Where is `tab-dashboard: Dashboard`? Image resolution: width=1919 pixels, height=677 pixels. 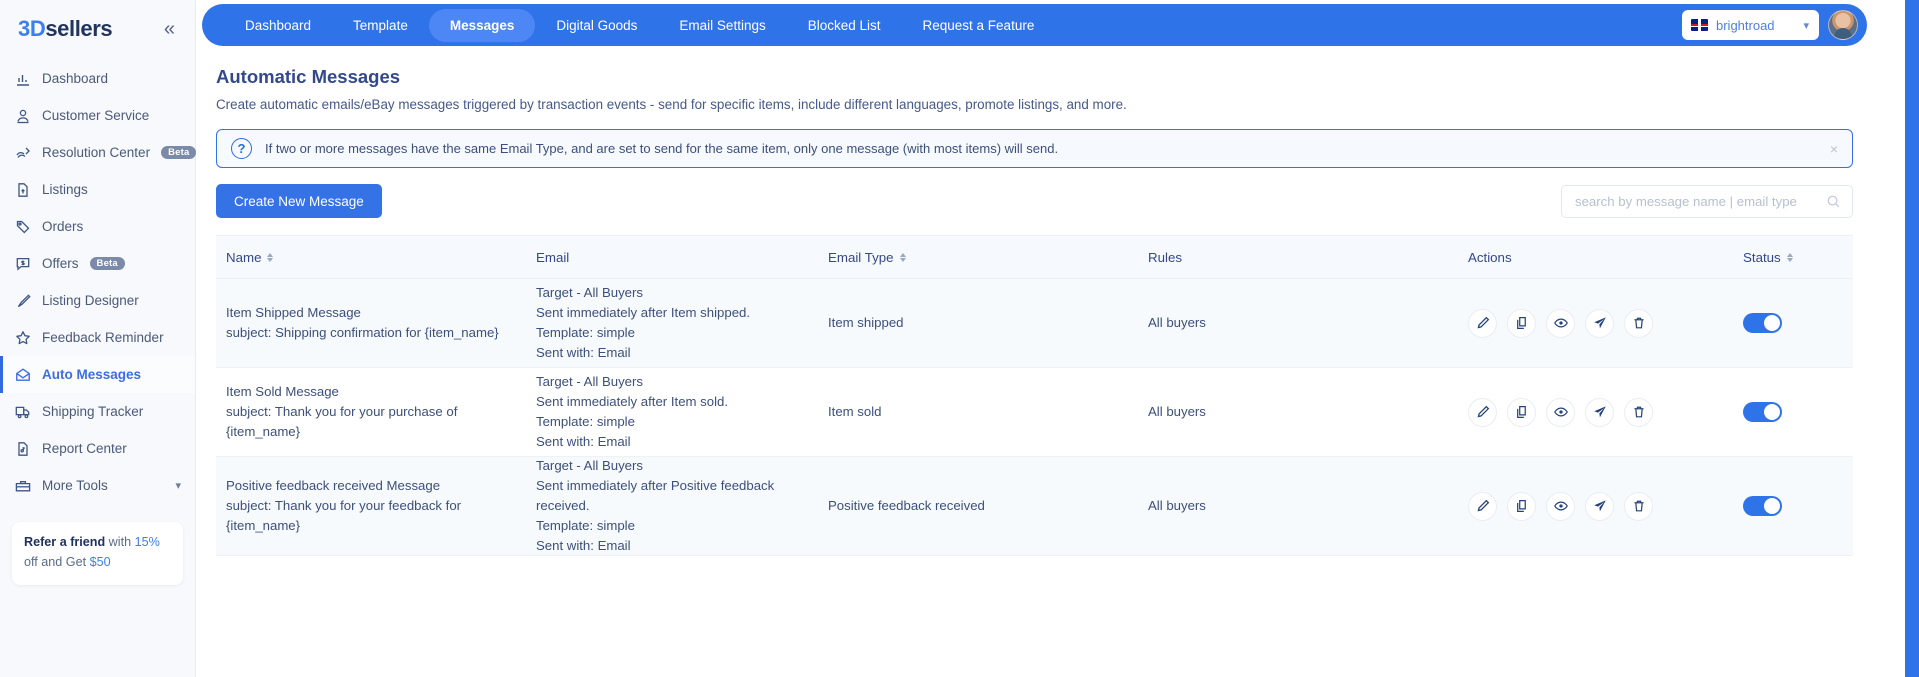 tab-dashboard: Dashboard is located at coordinates (278, 25).